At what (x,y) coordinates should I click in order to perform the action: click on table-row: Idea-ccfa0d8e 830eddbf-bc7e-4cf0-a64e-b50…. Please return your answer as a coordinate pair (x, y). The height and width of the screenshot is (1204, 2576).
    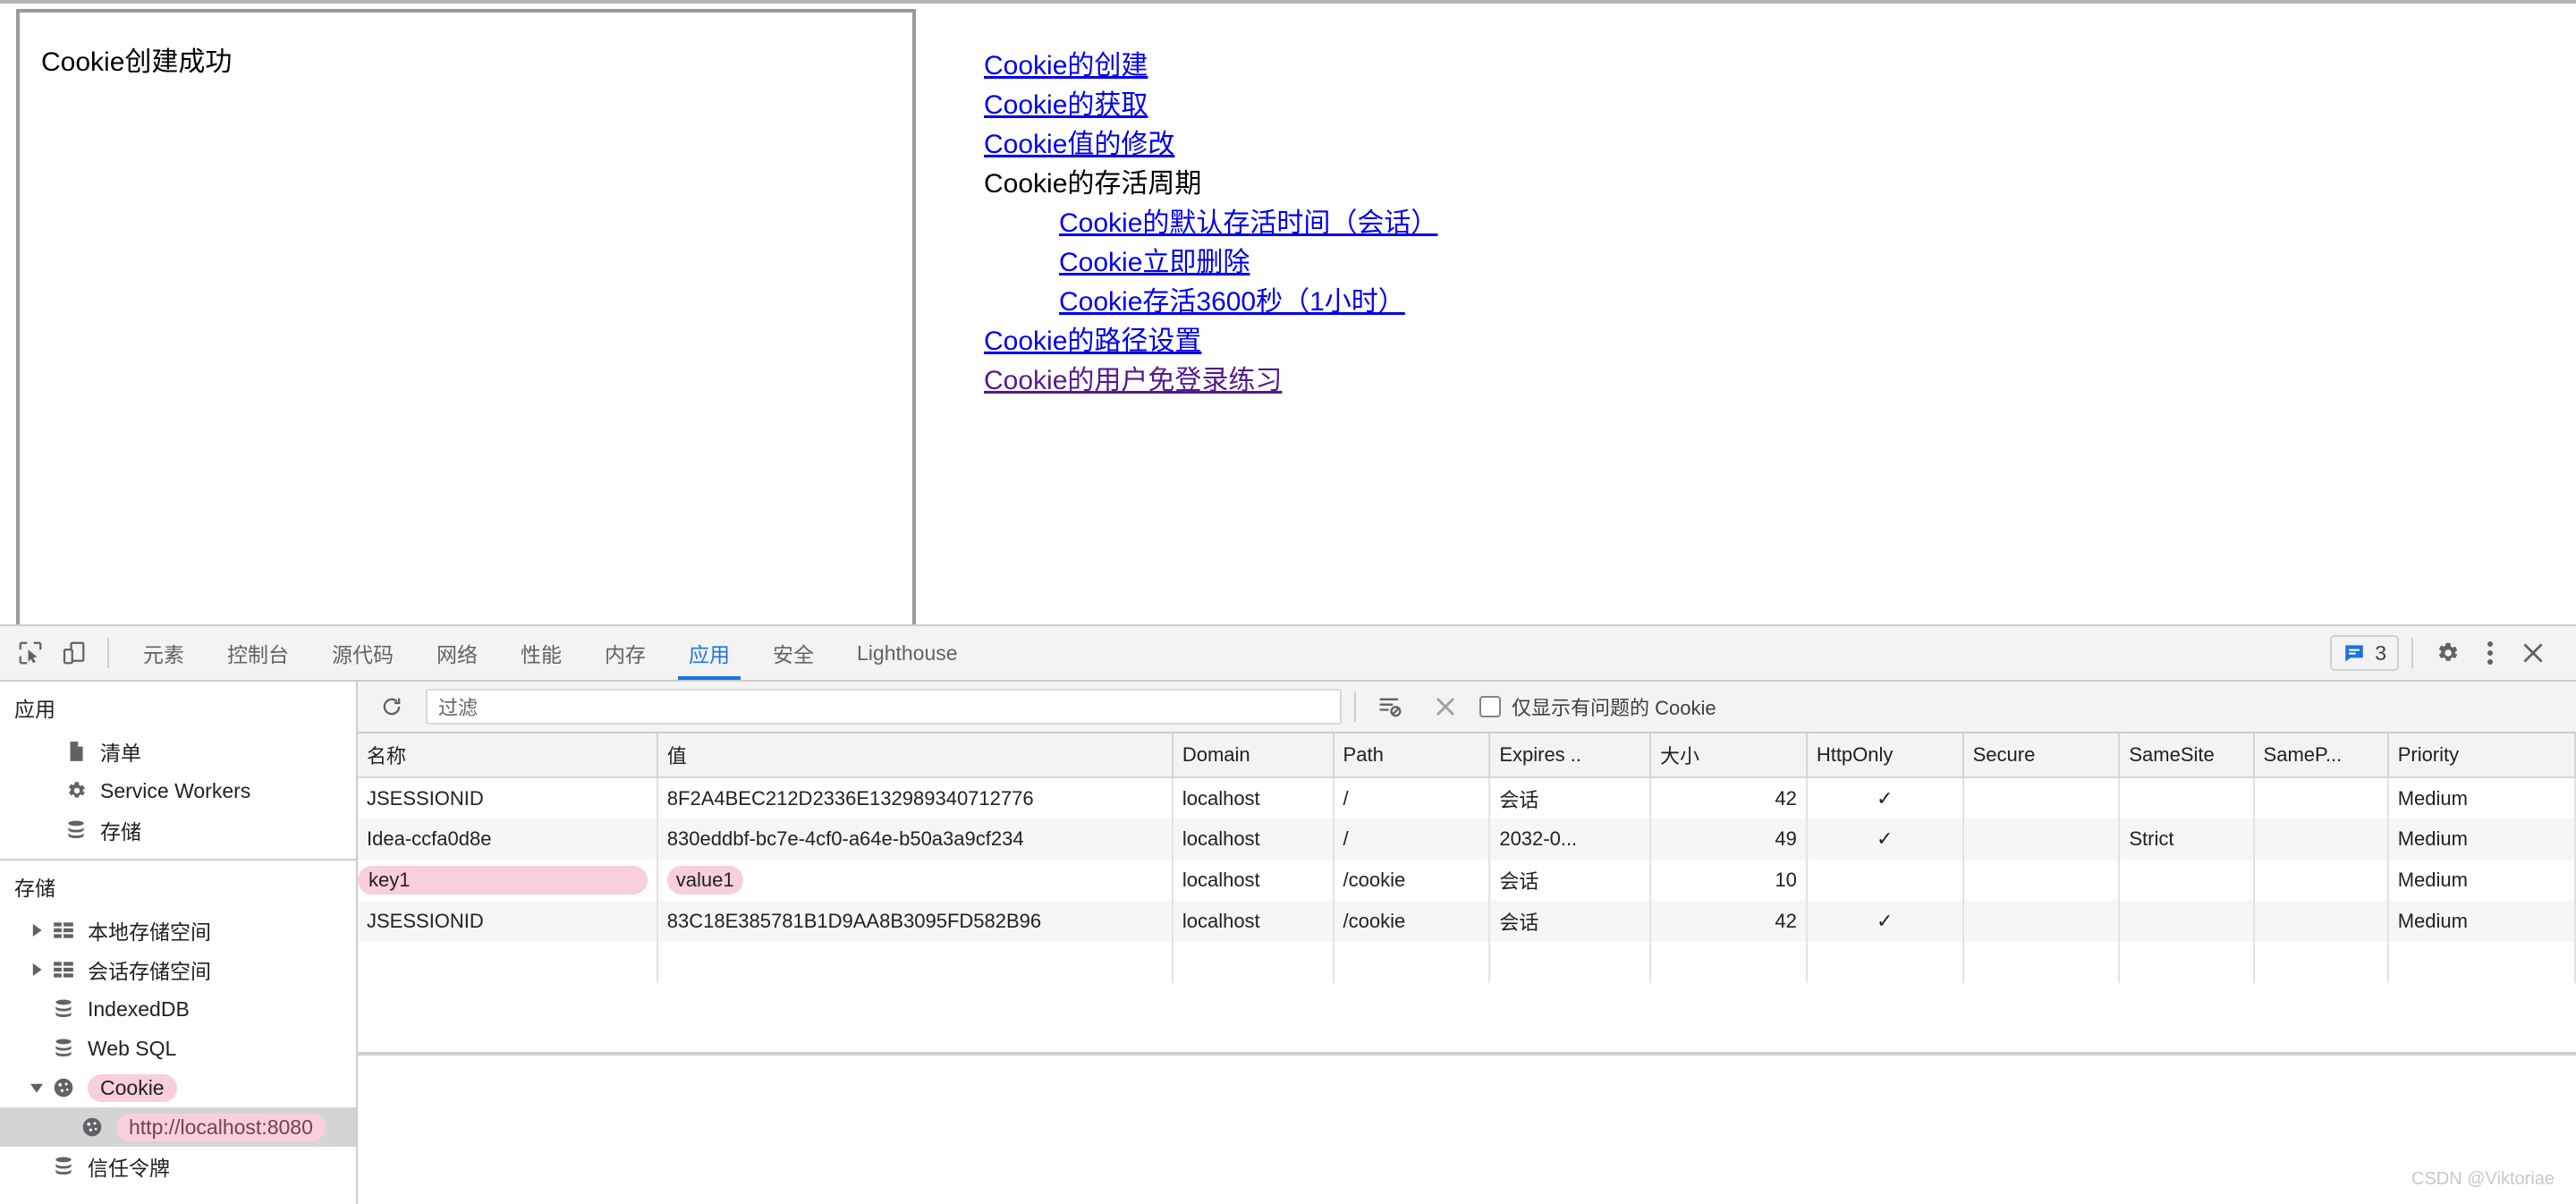
    Looking at the image, I should click on (1467, 839).